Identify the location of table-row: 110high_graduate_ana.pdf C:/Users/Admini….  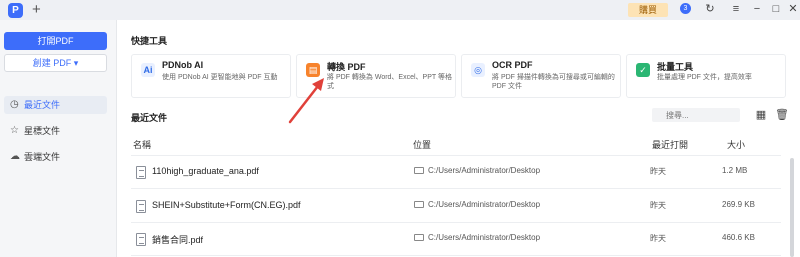
(456, 172).